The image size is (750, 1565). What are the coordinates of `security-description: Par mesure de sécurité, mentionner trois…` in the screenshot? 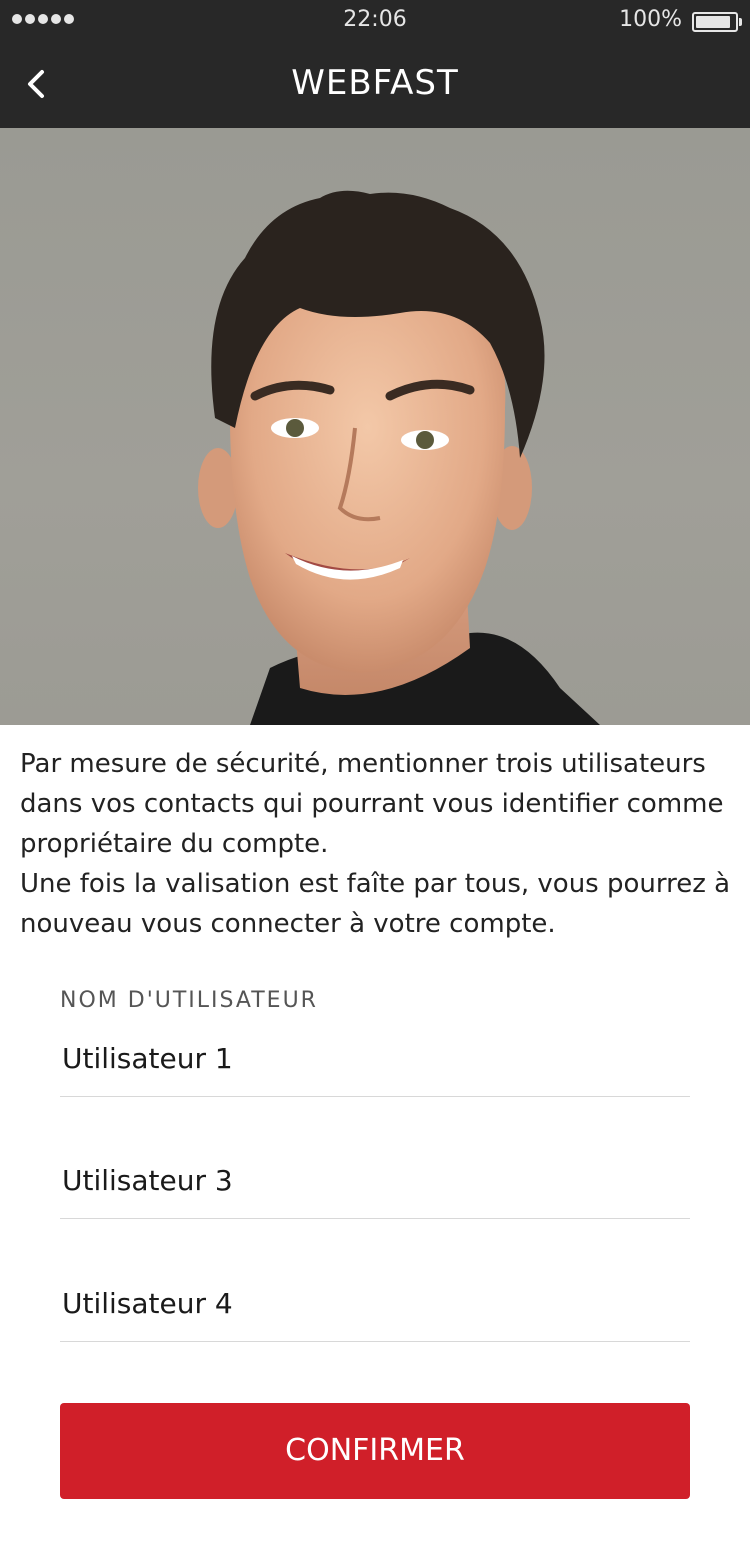 It's located at (377, 844).